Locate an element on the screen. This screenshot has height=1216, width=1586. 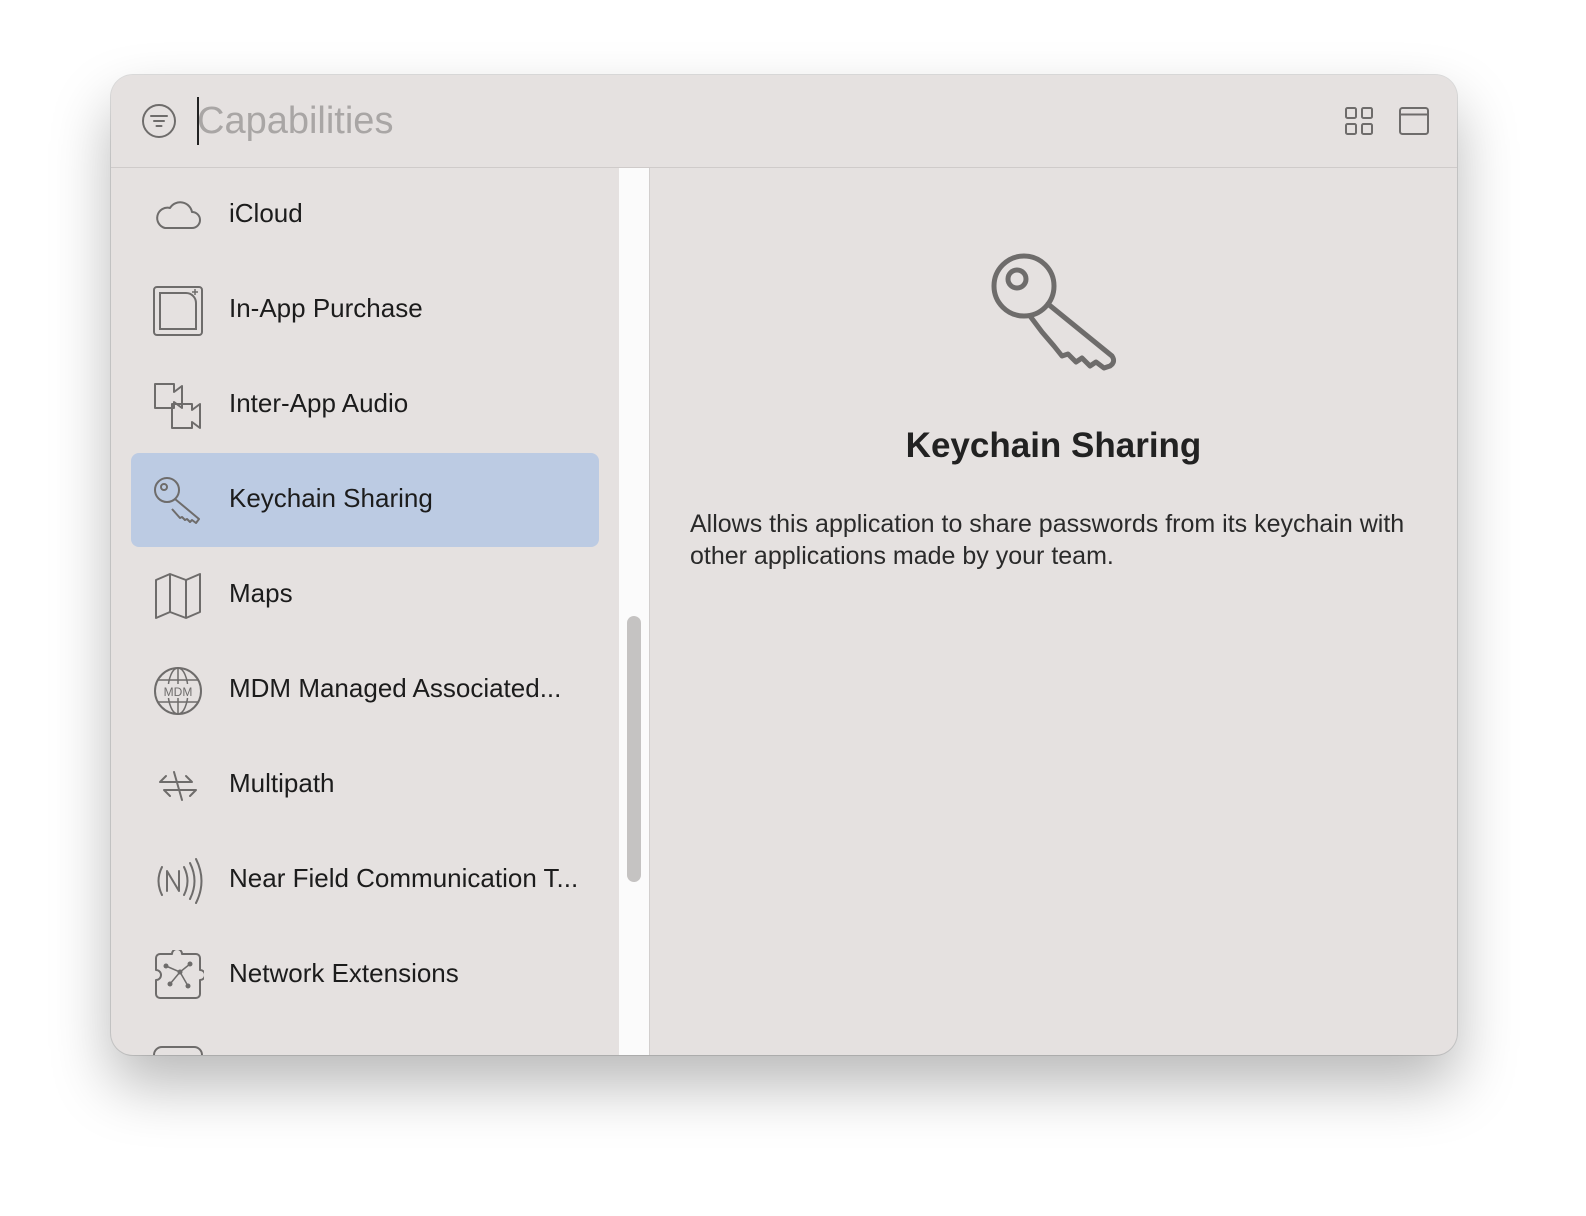
svg-text: MDM is located at coordinates (178, 692).